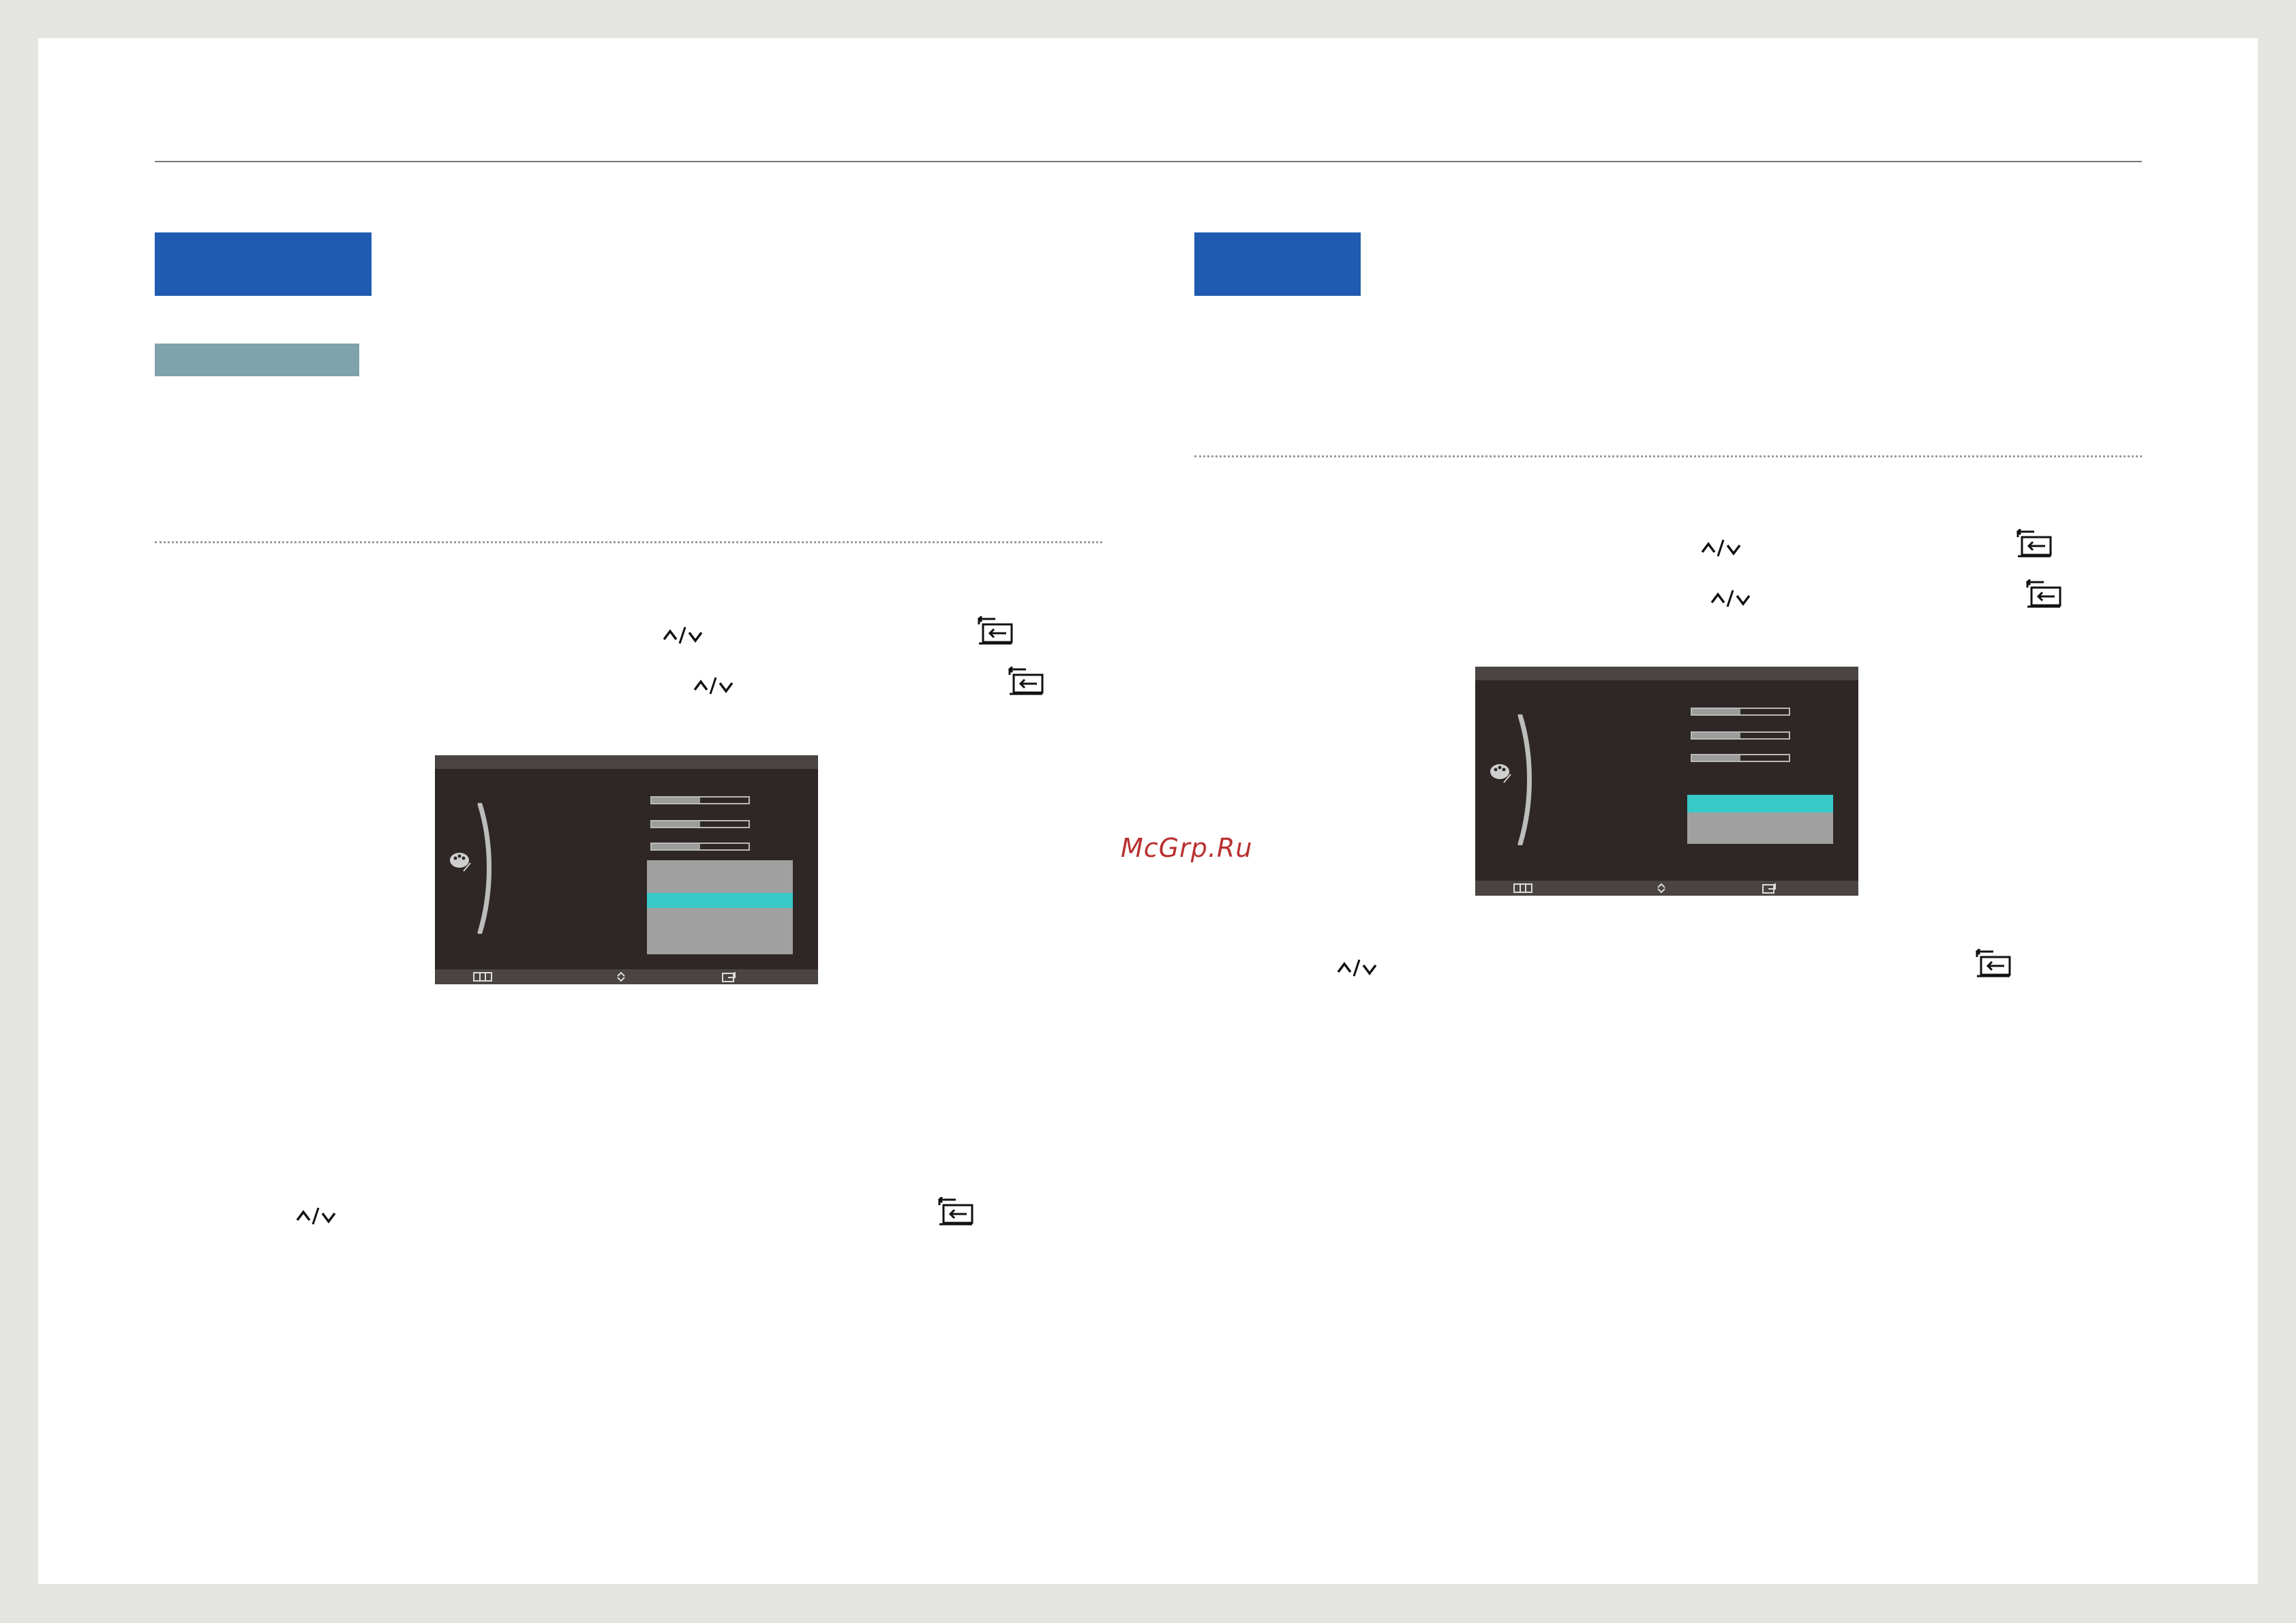 The height and width of the screenshot is (1623, 2296). I want to click on right-heading-box, so click(1278, 264).